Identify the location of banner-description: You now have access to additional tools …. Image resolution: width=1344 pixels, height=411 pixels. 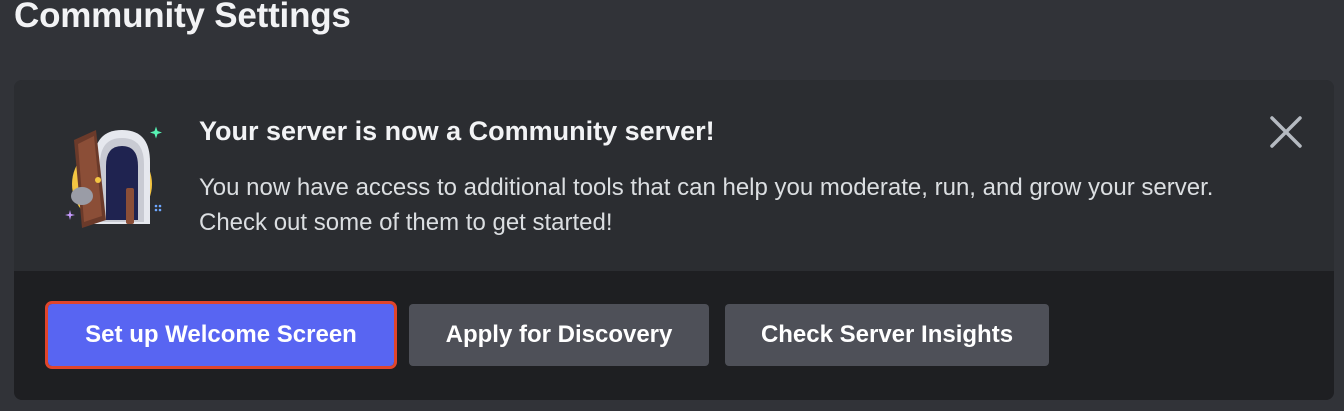
(706, 205).